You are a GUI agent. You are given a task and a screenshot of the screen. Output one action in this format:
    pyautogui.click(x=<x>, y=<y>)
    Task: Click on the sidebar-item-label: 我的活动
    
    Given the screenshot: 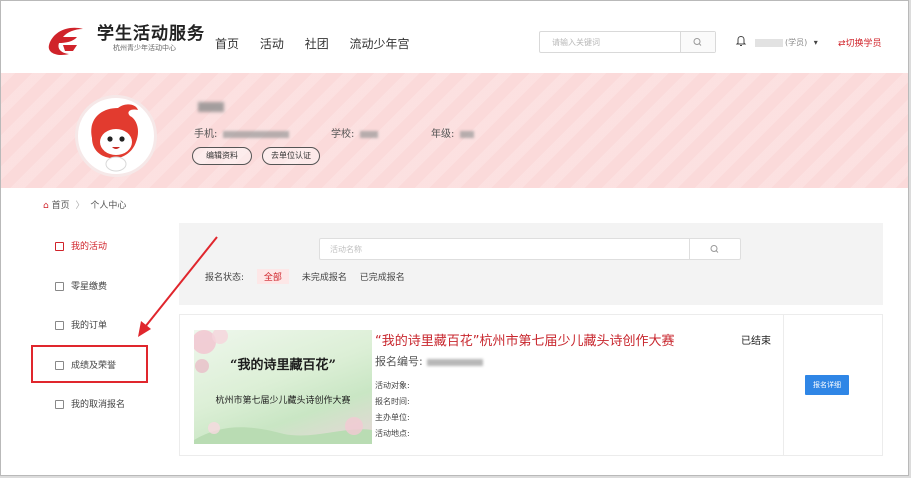 What is the action you would take?
    pyautogui.click(x=89, y=247)
    